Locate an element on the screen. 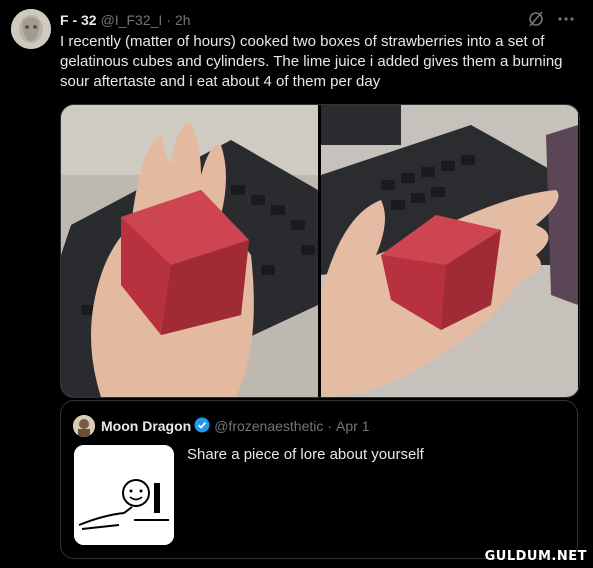  tweet-time: 2h is located at coordinates (183, 20).